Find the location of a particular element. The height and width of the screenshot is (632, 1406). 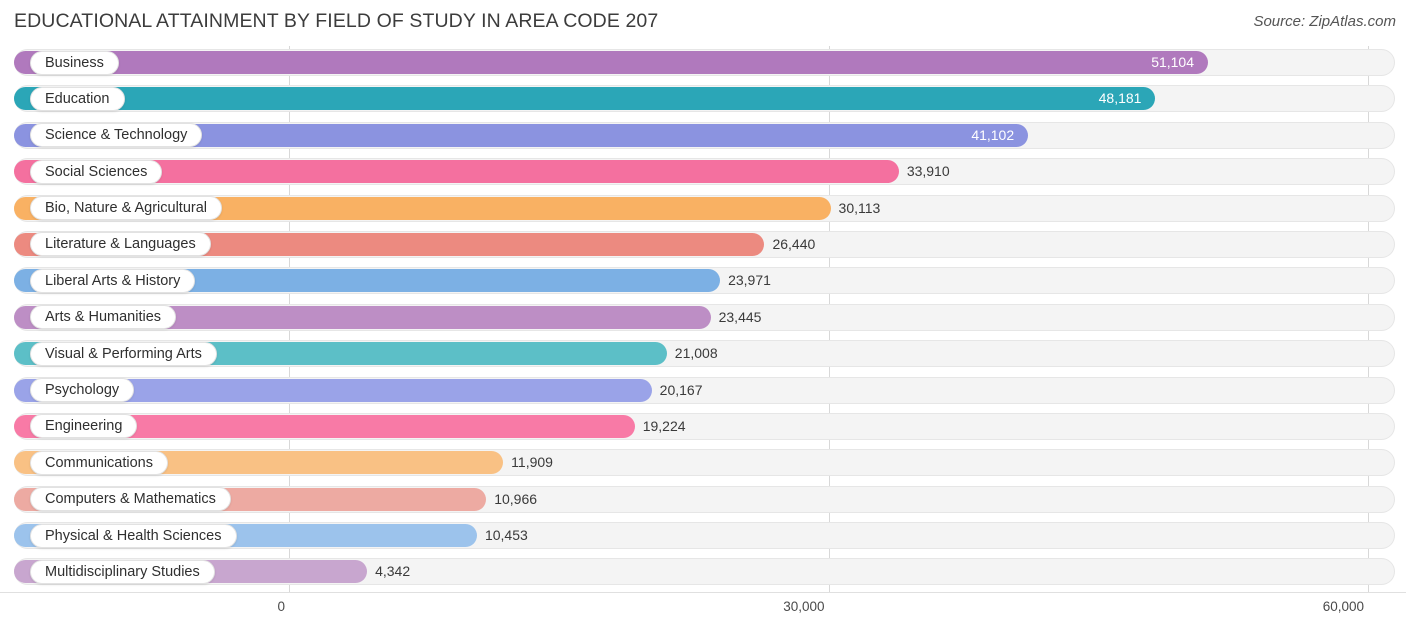

bar-row: Psychology 20,167 is located at coordinates (703, 392).